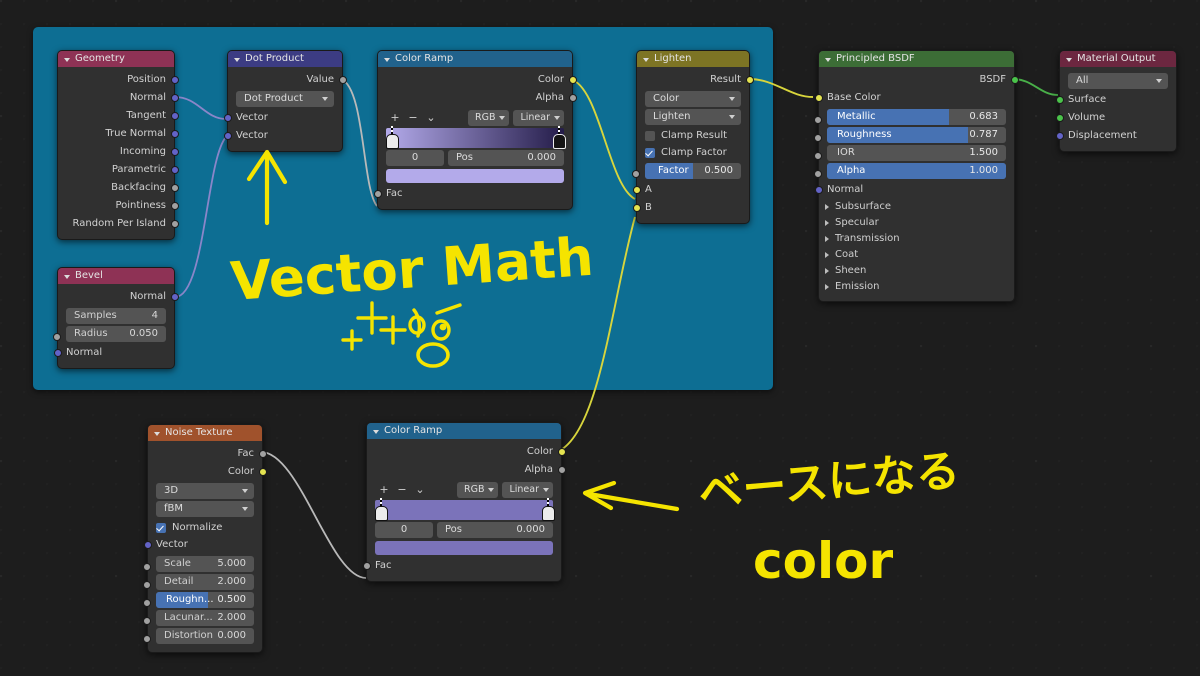 This screenshot has height=676, width=1200. Describe the element at coordinates (916, 271) in the screenshot. I see `panel-sheen: Sheen` at that location.